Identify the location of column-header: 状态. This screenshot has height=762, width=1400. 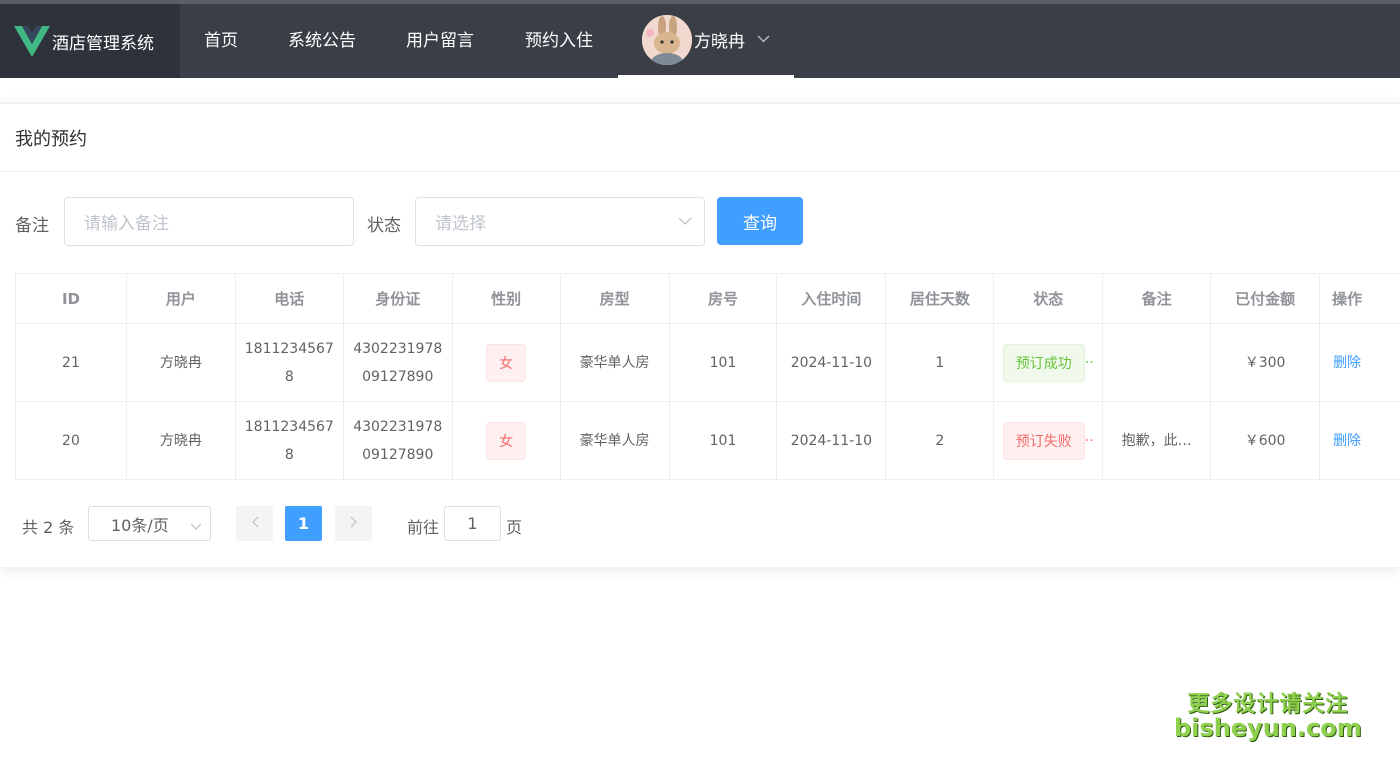
(1049, 298).